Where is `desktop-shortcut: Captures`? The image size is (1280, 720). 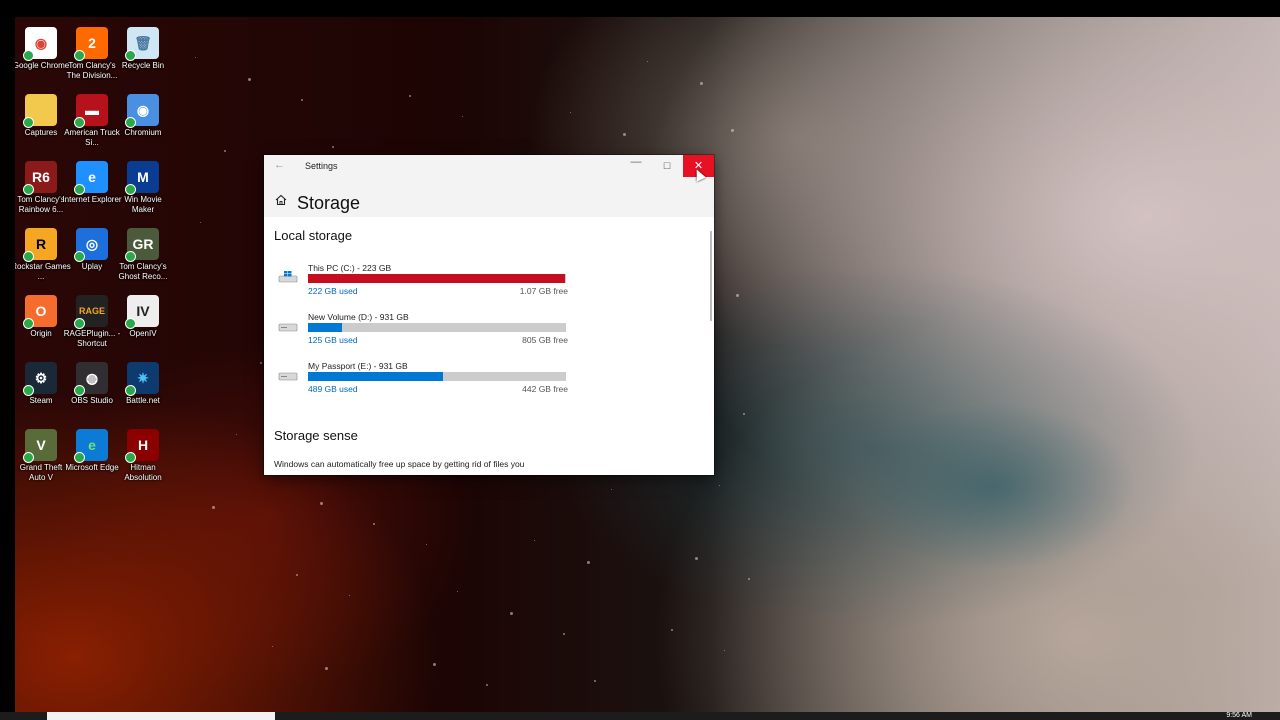 desktop-shortcut: Captures is located at coordinates (41, 116).